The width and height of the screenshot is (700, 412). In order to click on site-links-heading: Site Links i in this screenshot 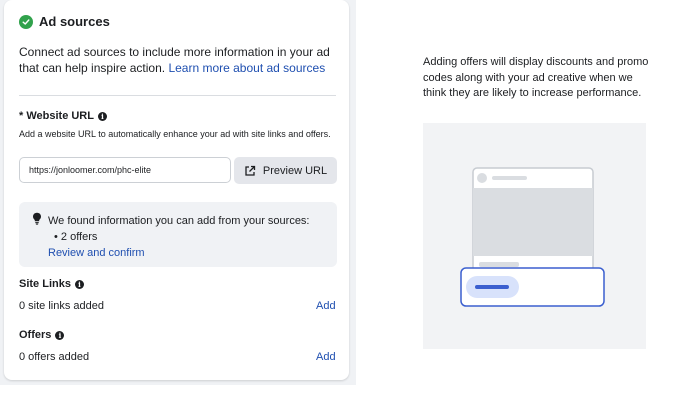, I will do `click(51, 284)`.